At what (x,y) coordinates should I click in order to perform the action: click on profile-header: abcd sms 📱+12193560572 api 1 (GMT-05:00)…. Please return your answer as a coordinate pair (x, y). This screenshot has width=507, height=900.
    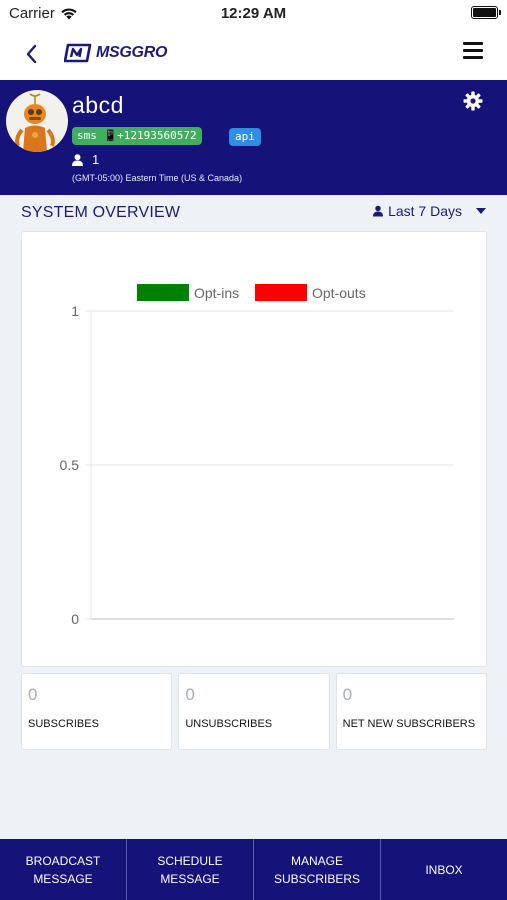
    Looking at the image, I should click on (253, 137).